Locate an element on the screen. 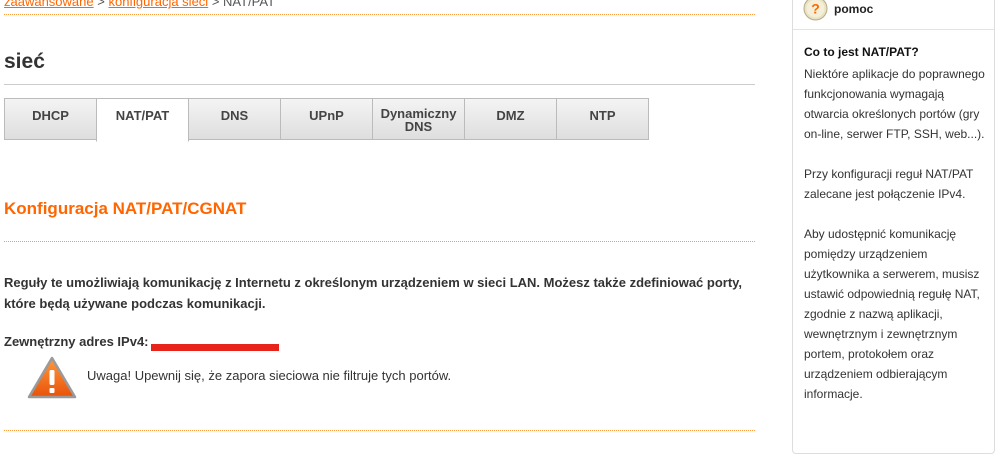 The image size is (998, 456). breadcrumb-current: NAT/PAT is located at coordinates (249, 4).